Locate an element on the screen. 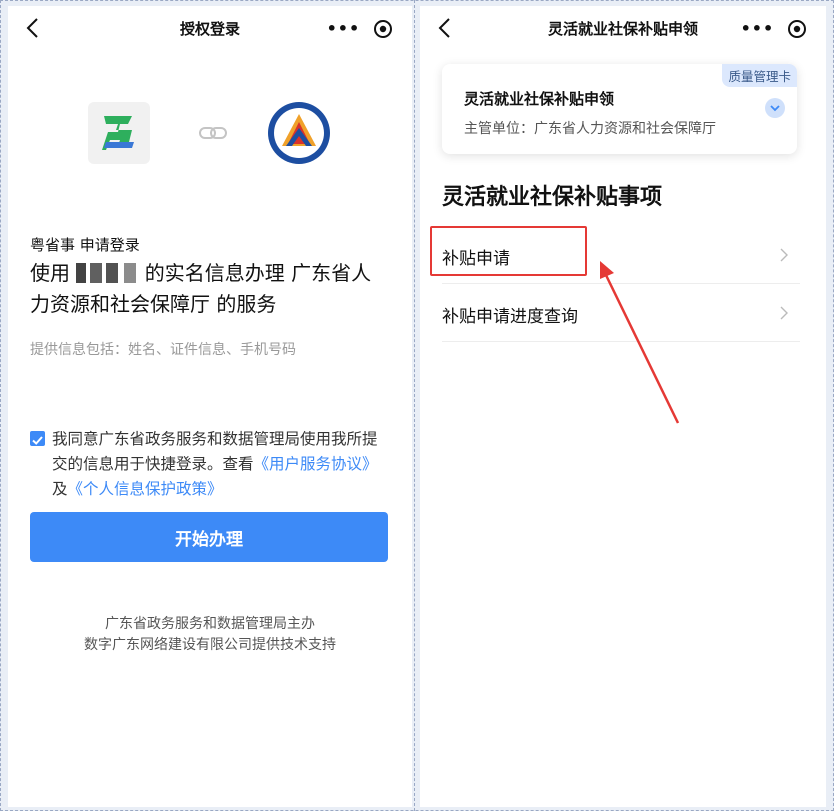 The height and width of the screenshot is (811, 834). quality-tag: 质量管理卡 is located at coordinates (759, 75).